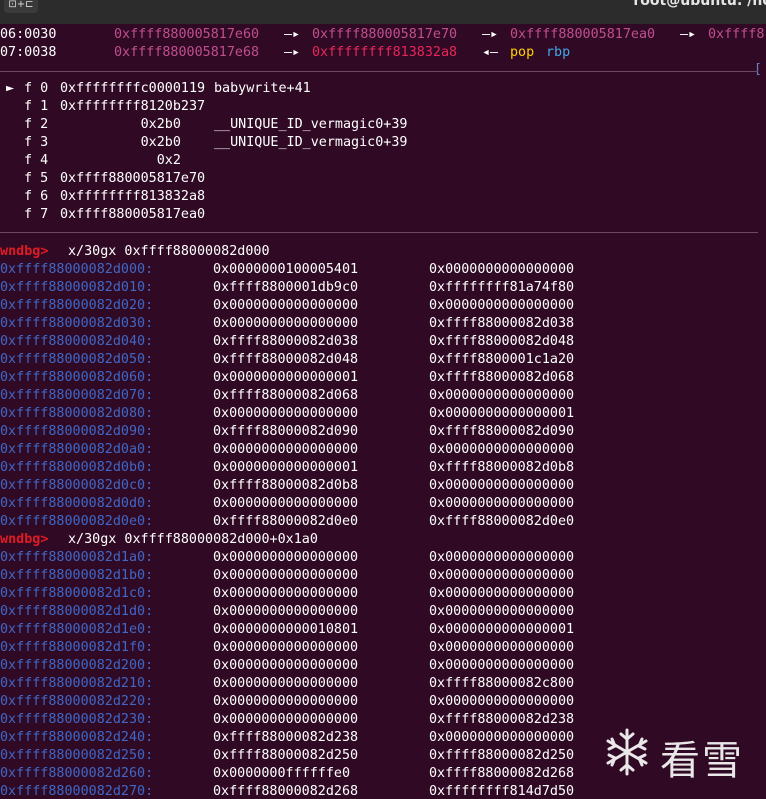  I want to click on memory-address: 0xffff88000082d000:, so click(77, 269).